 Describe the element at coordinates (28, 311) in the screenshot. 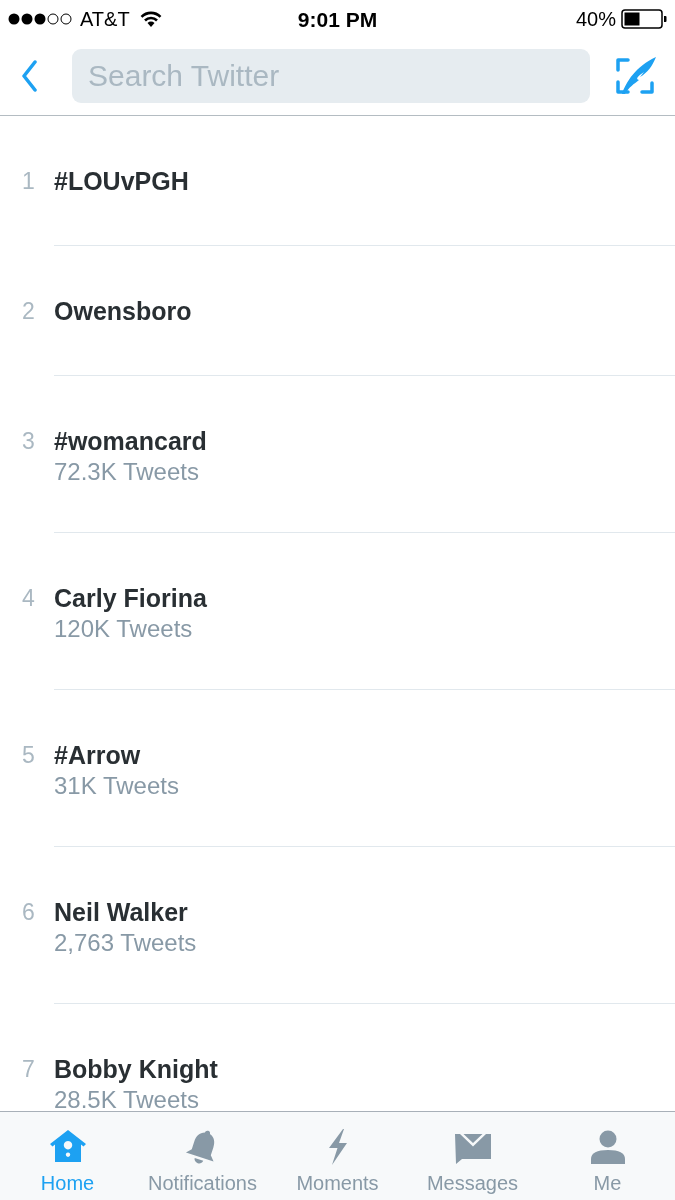

I see `rank-number: 2` at that location.